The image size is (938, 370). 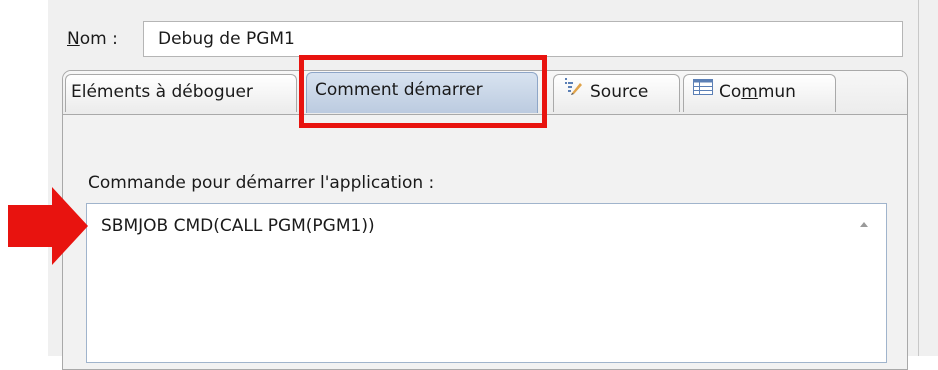 What do you see at coordinates (238, 226) in the screenshot?
I see `command-value: SBMJOB CMD(CALL PGM(PGM1))` at bounding box center [238, 226].